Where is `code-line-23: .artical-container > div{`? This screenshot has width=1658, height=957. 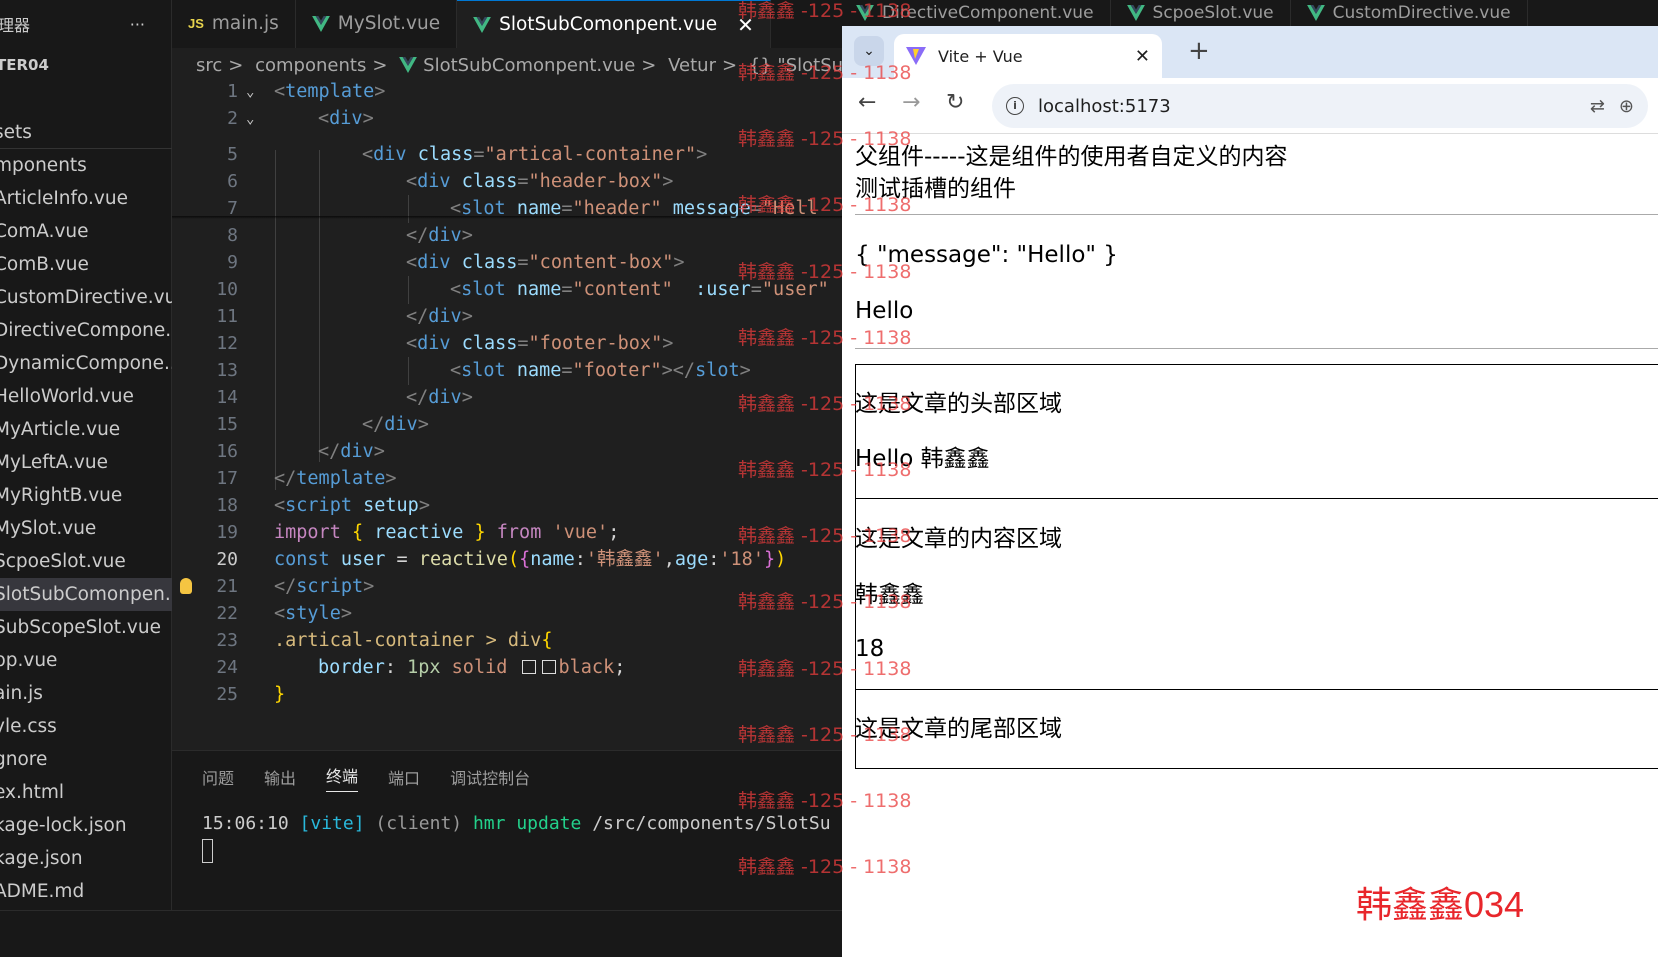 code-line-23: .artical-container > div{ is located at coordinates (413, 640).